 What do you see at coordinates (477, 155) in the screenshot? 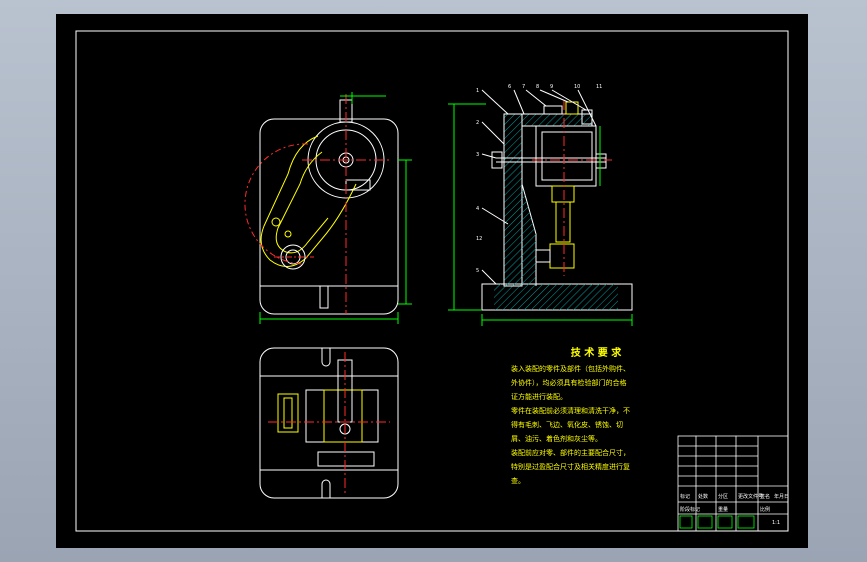
I see `balloon-number: 3` at bounding box center [477, 155].